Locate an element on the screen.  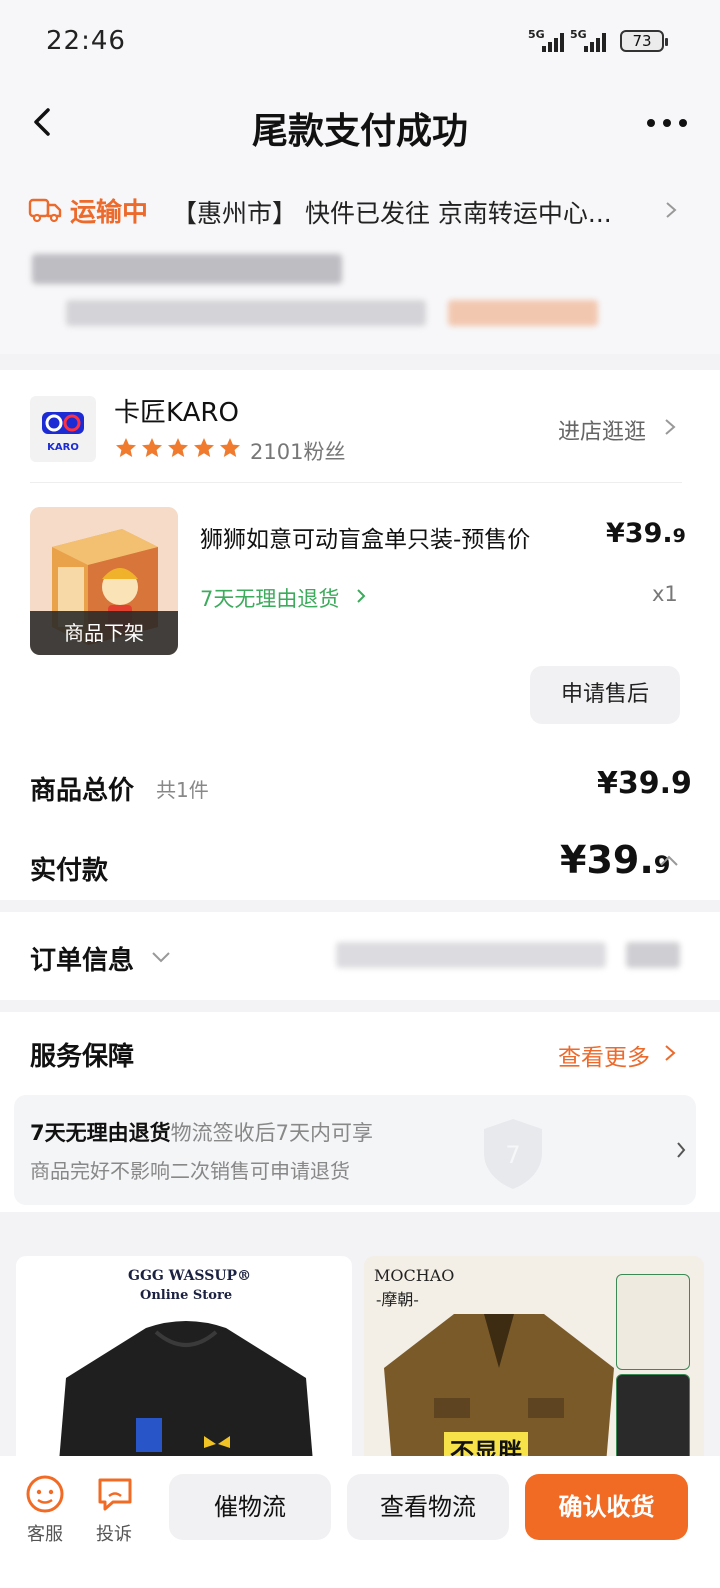
service-item-desc: 商品完好不影响二次销售可申请退货 is located at coordinates (190, 1171).